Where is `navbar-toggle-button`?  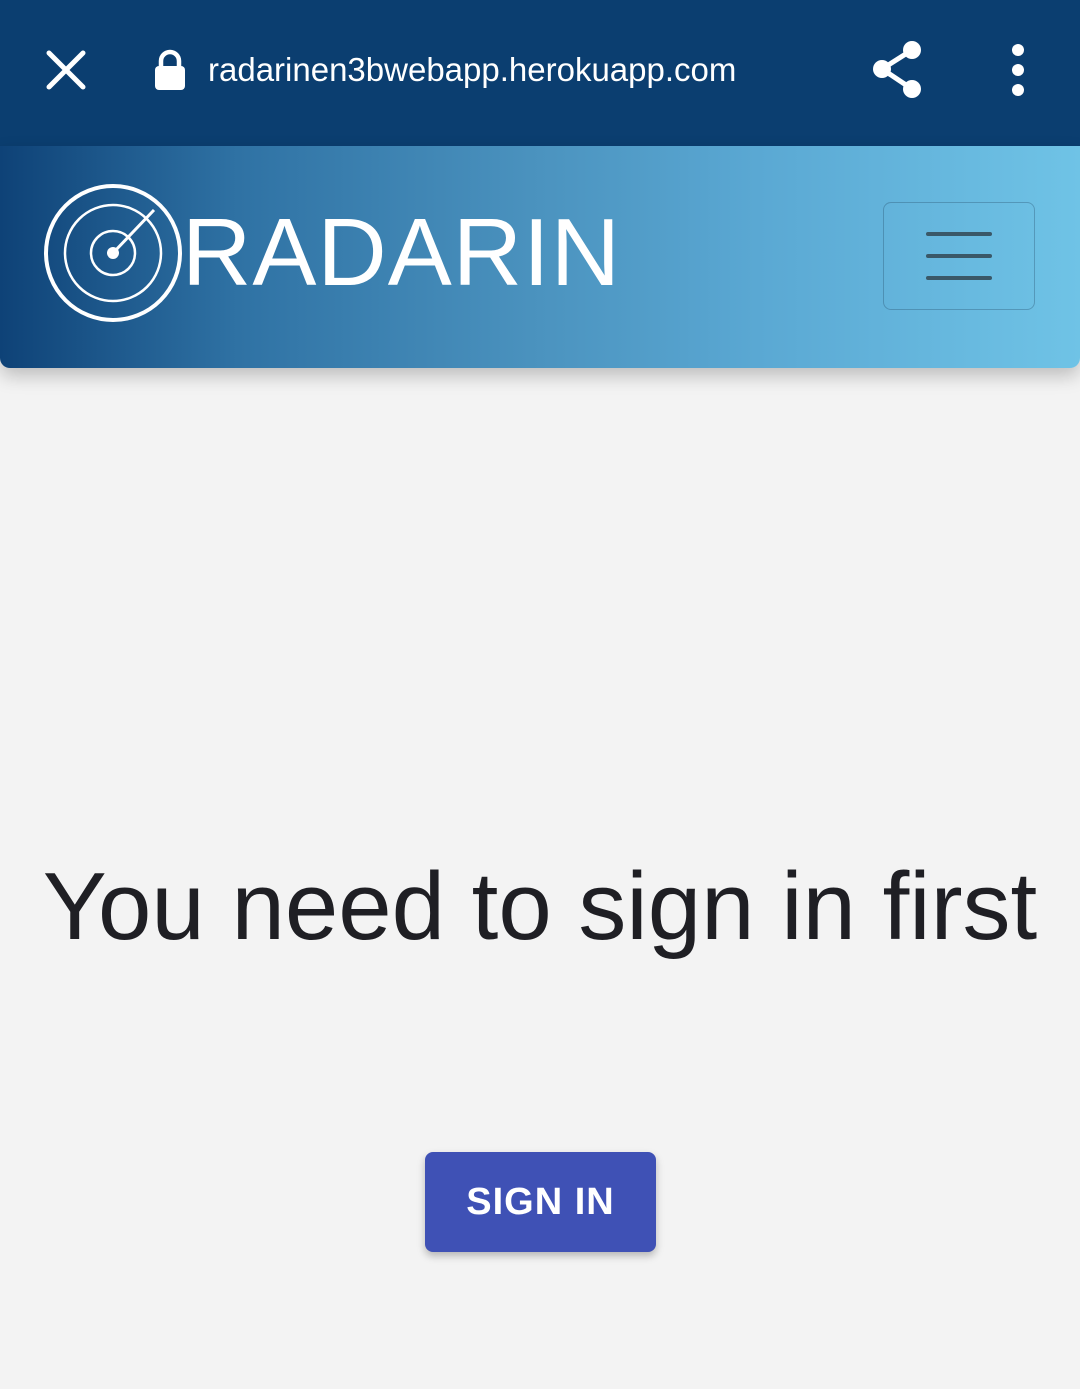 navbar-toggle-button is located at coordinates (959, 256).